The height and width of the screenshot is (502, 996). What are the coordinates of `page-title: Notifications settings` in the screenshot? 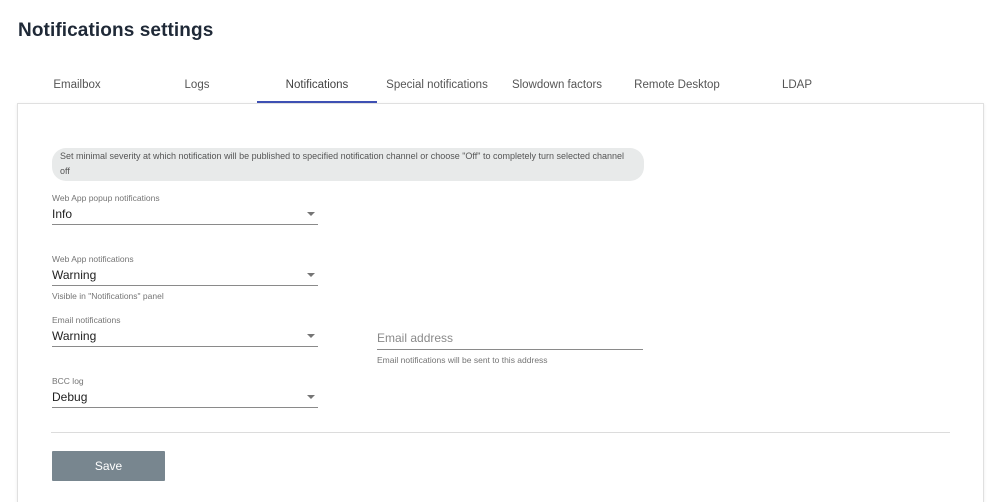 It's located at (116, 30).